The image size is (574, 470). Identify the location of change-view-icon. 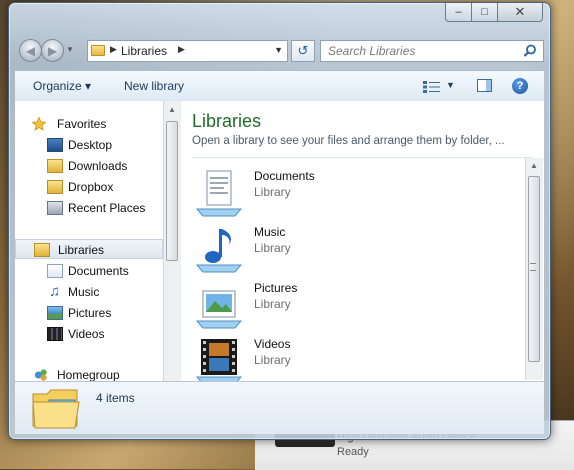
(432, 87).